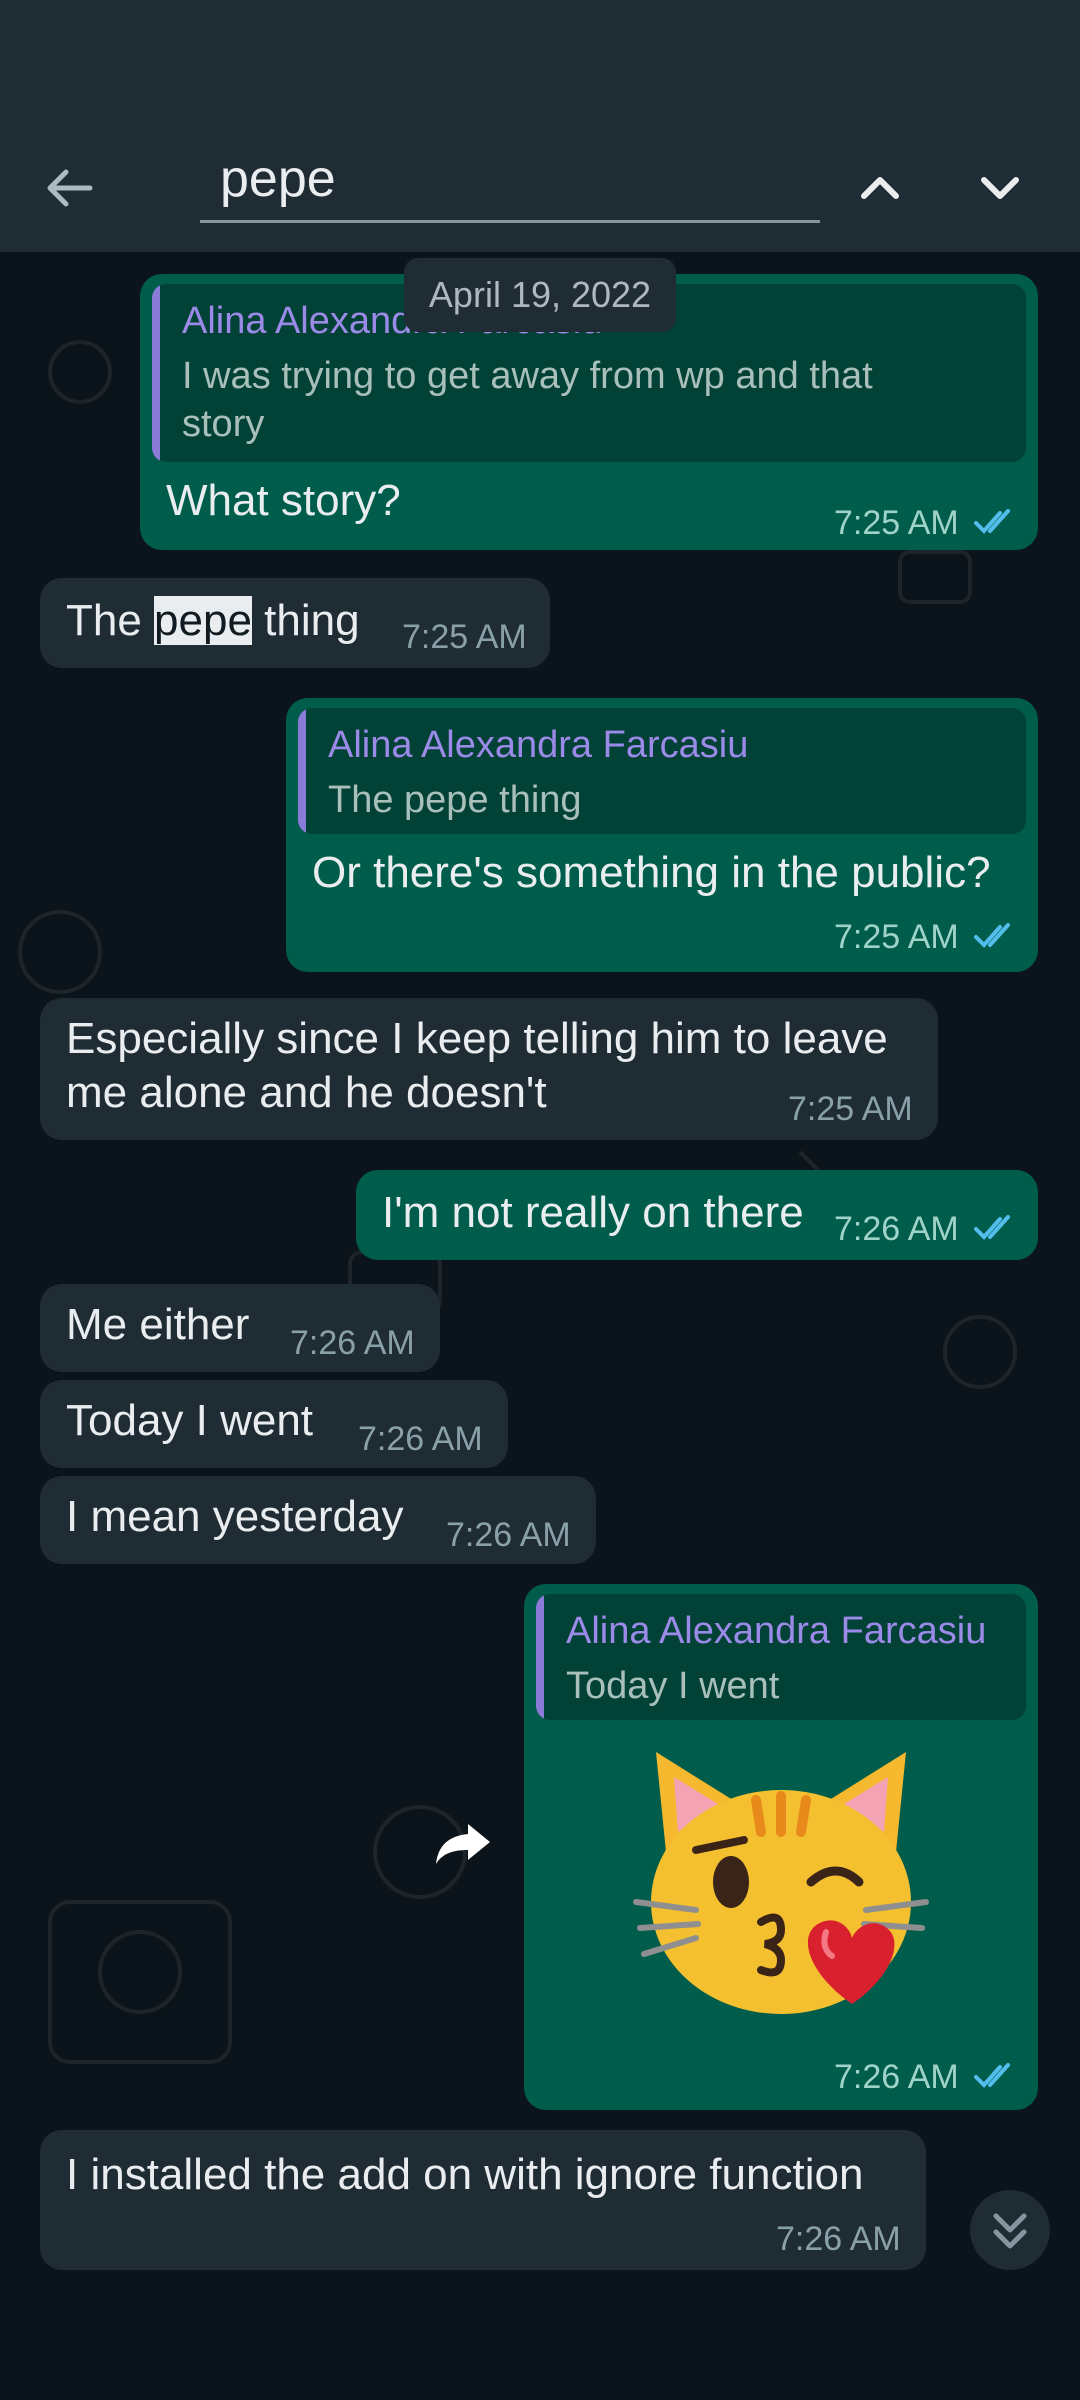 The image size is (1080, 2400). I want to click on message-text: What story?, so click(283, 500).